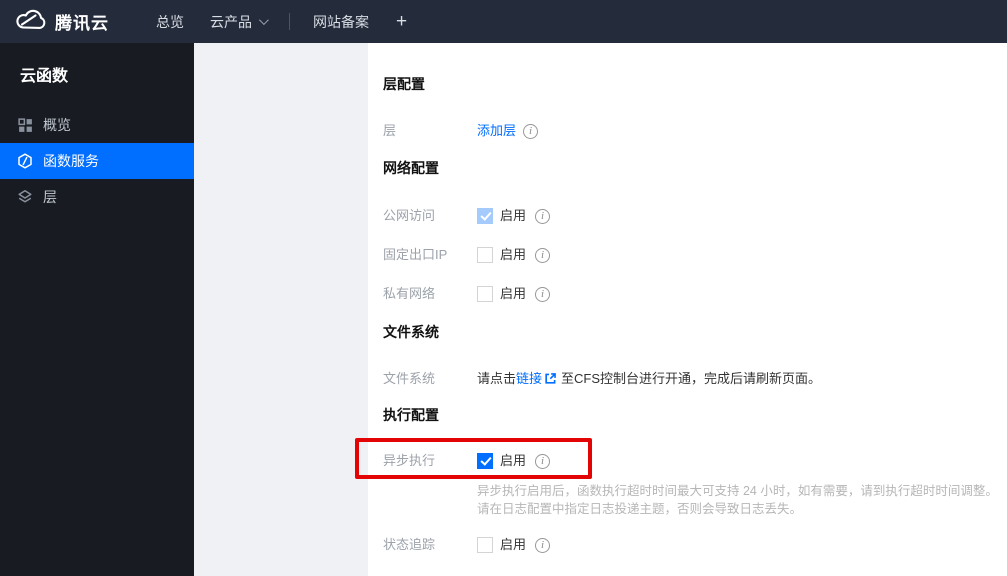 The width and height of the screenshot is (1007, 576). Describe the element at coordinates (82, 23) in the screenshot. I see `brand-name: 腾讯云` at that location.